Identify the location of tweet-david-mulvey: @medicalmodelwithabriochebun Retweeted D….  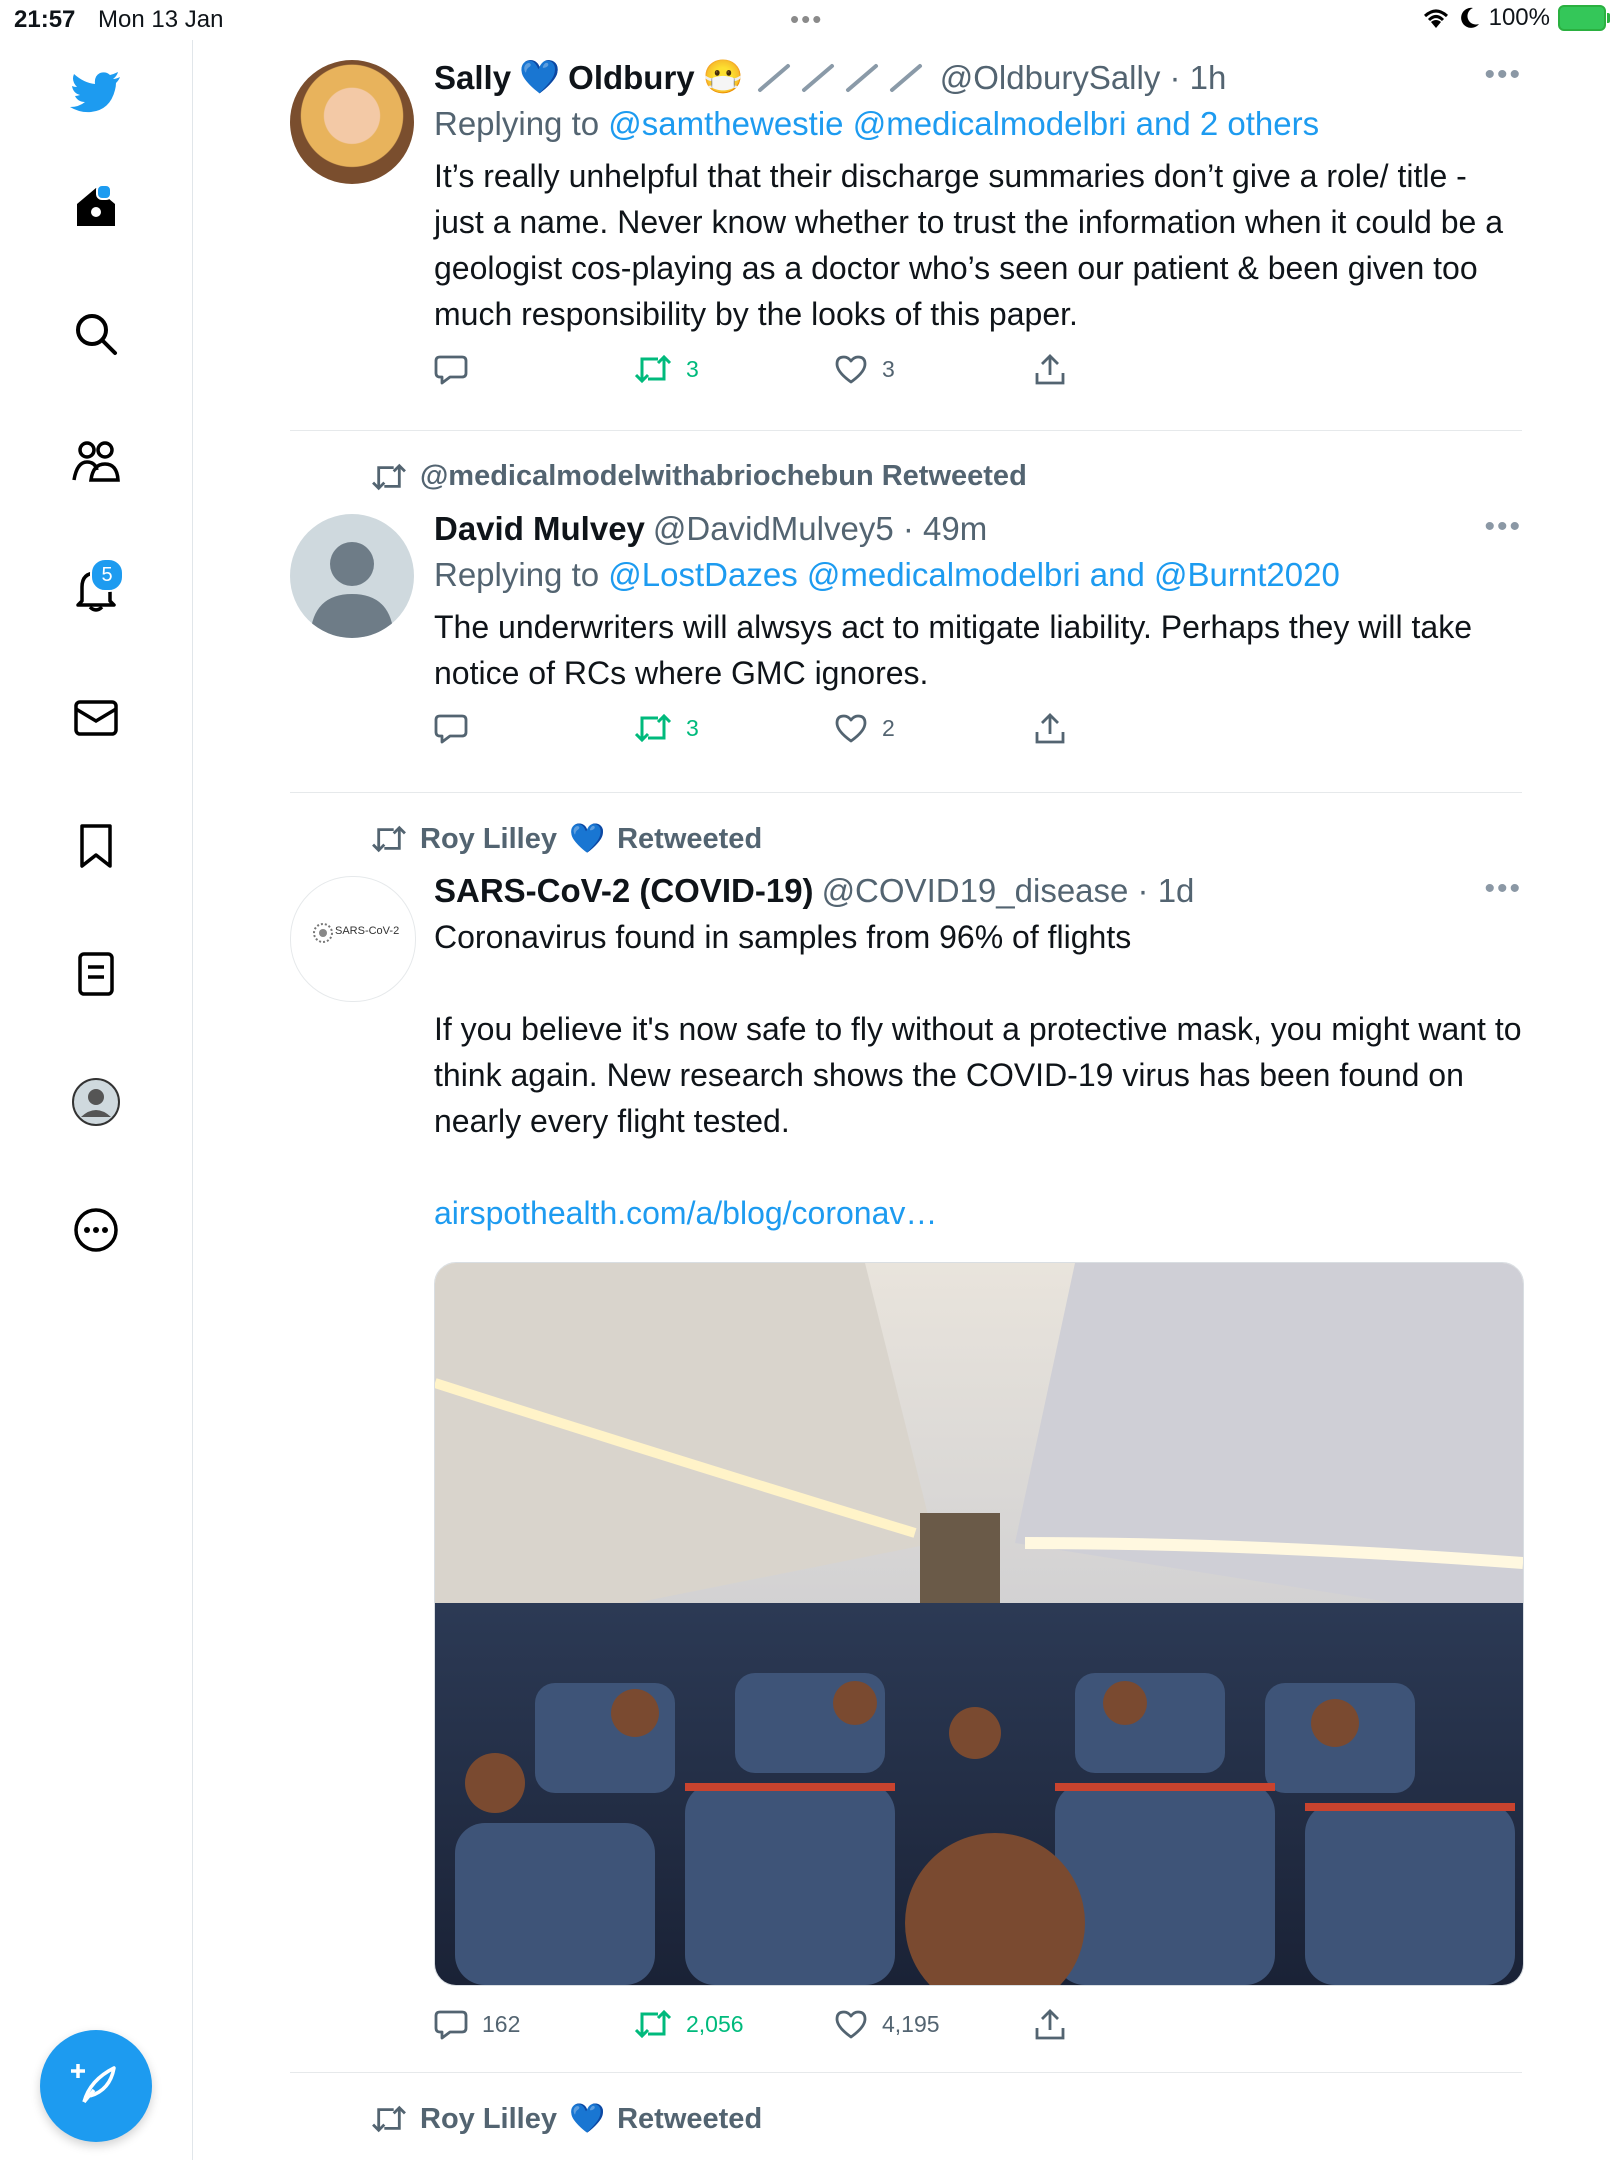
(906, 640).